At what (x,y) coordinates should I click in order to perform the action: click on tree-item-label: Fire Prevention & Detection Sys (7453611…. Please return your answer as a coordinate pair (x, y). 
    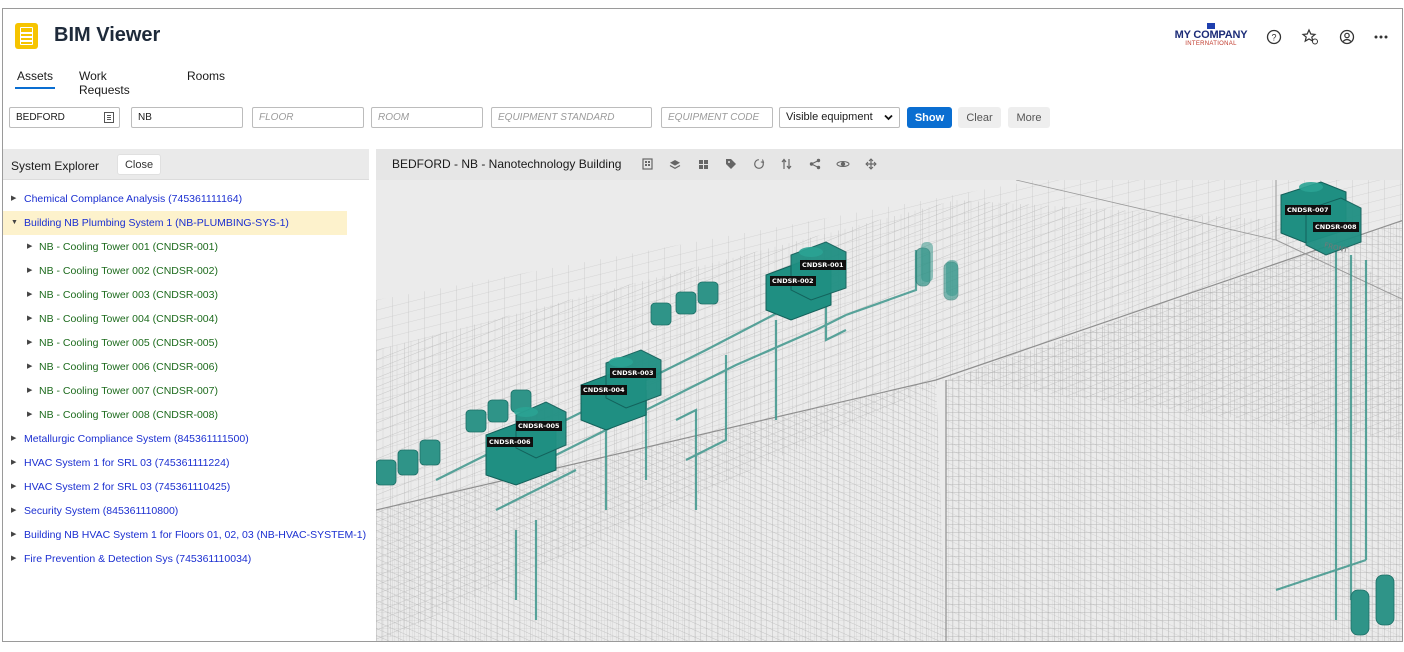
    Looking at the image, I should click on (138, 559).